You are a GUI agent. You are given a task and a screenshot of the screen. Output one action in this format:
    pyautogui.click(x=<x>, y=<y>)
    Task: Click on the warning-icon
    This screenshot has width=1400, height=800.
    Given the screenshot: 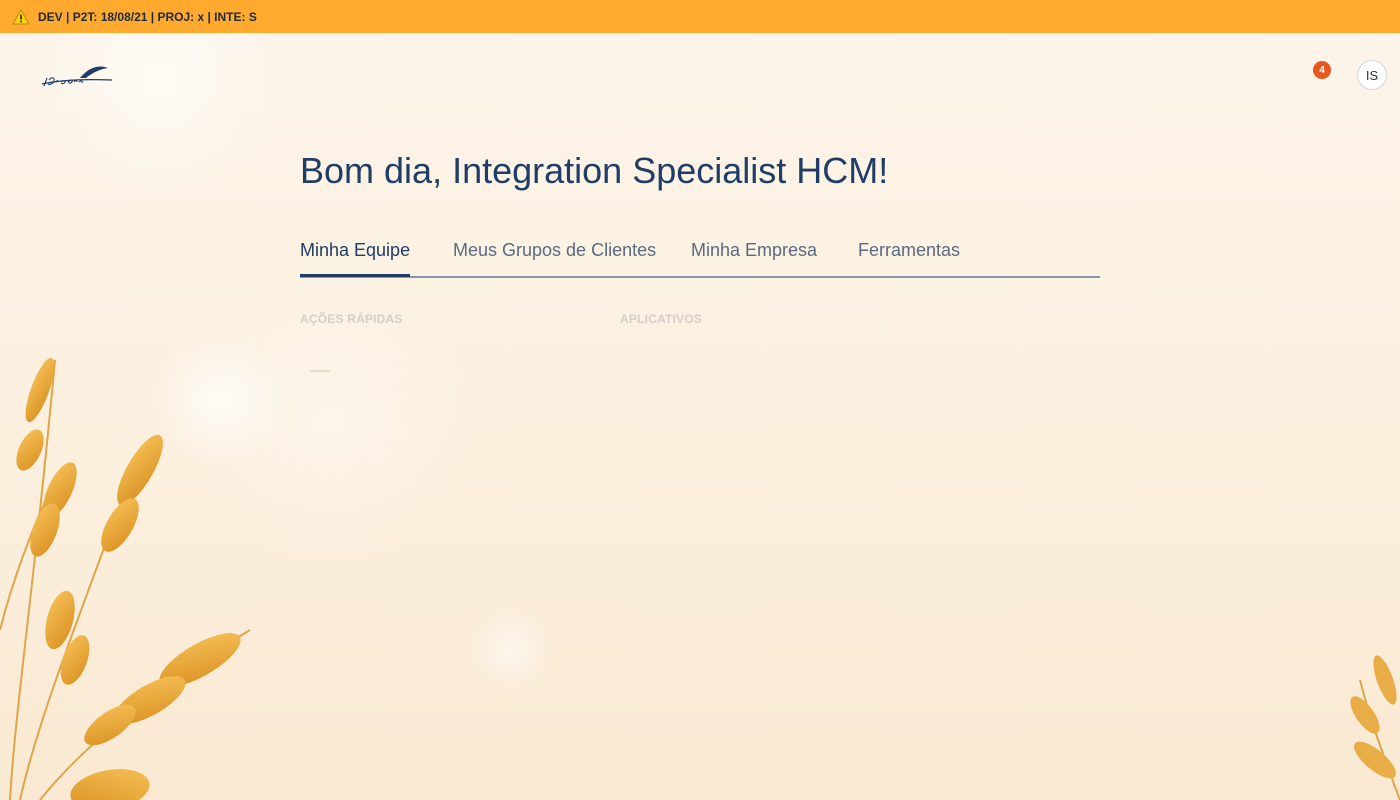 What is the action you would take?
    pyautogui.click(x=21, y=16)
    